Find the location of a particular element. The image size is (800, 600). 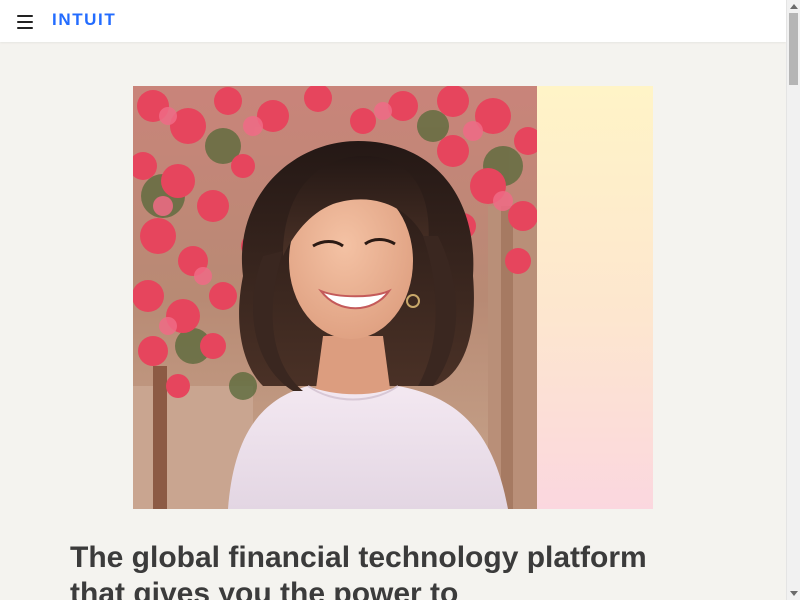

scroll-down-arrow-icon is located at coordinates (794, 593).